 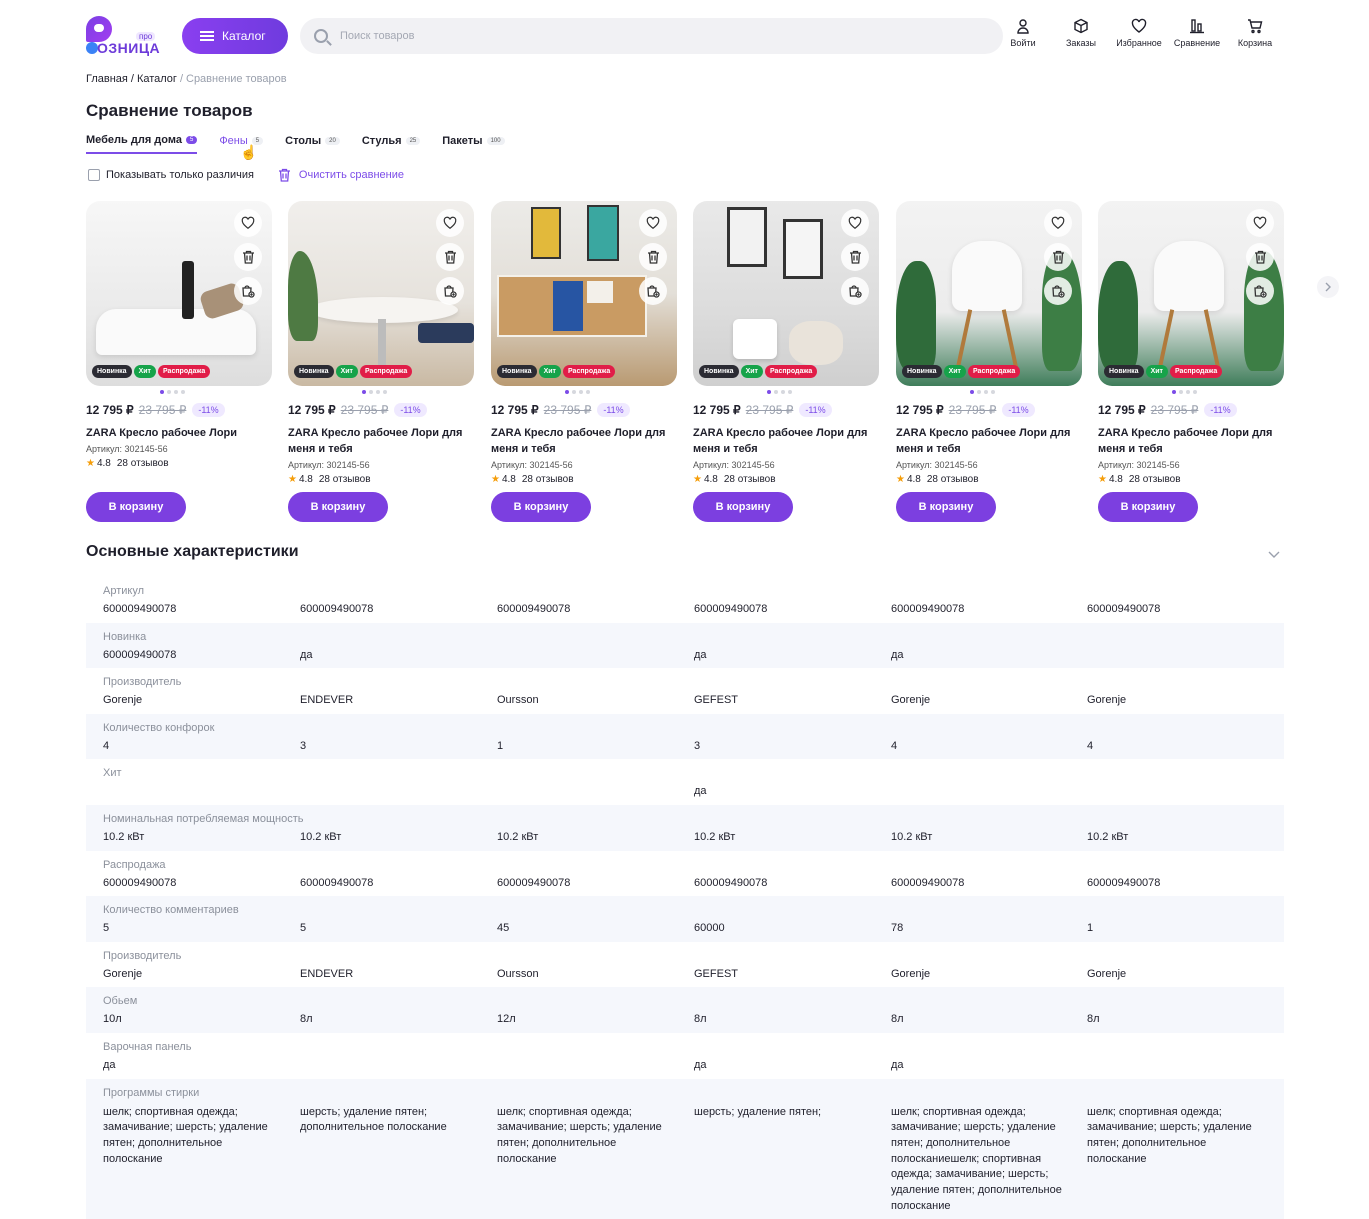 What do you see at coordinates (391, 144) in the screenshot?
I see `tab-chairs: Стулья 25` at bounding box center [391, 144].